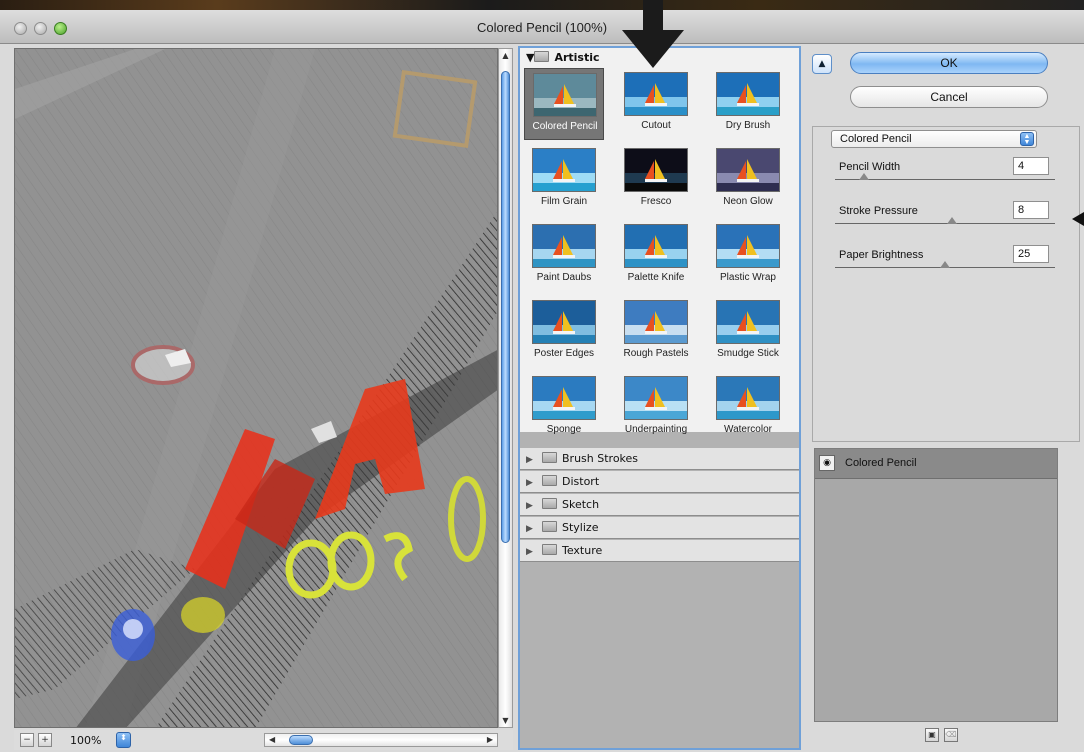 The width and height of the screenshot is (1084, 752). I want to click on filter-thumbnail: Poster Edges, so click(564, 332).